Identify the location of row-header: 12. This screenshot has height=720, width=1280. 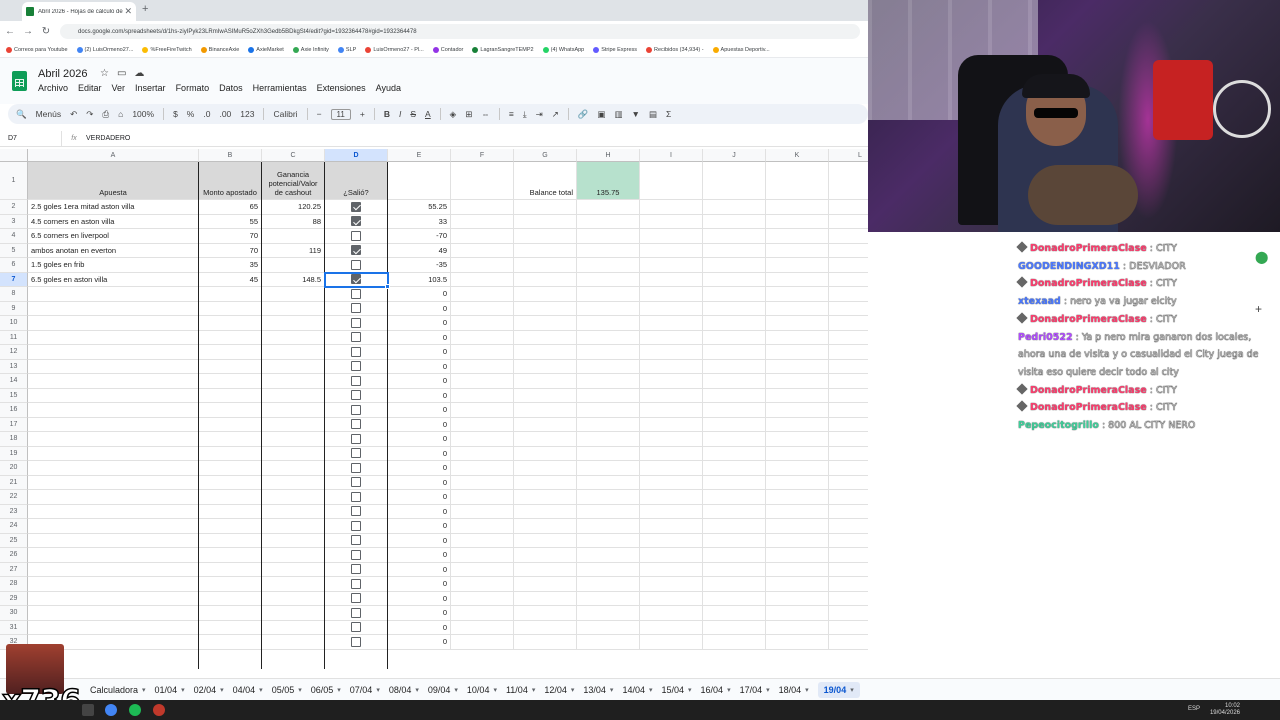
(14, 352).